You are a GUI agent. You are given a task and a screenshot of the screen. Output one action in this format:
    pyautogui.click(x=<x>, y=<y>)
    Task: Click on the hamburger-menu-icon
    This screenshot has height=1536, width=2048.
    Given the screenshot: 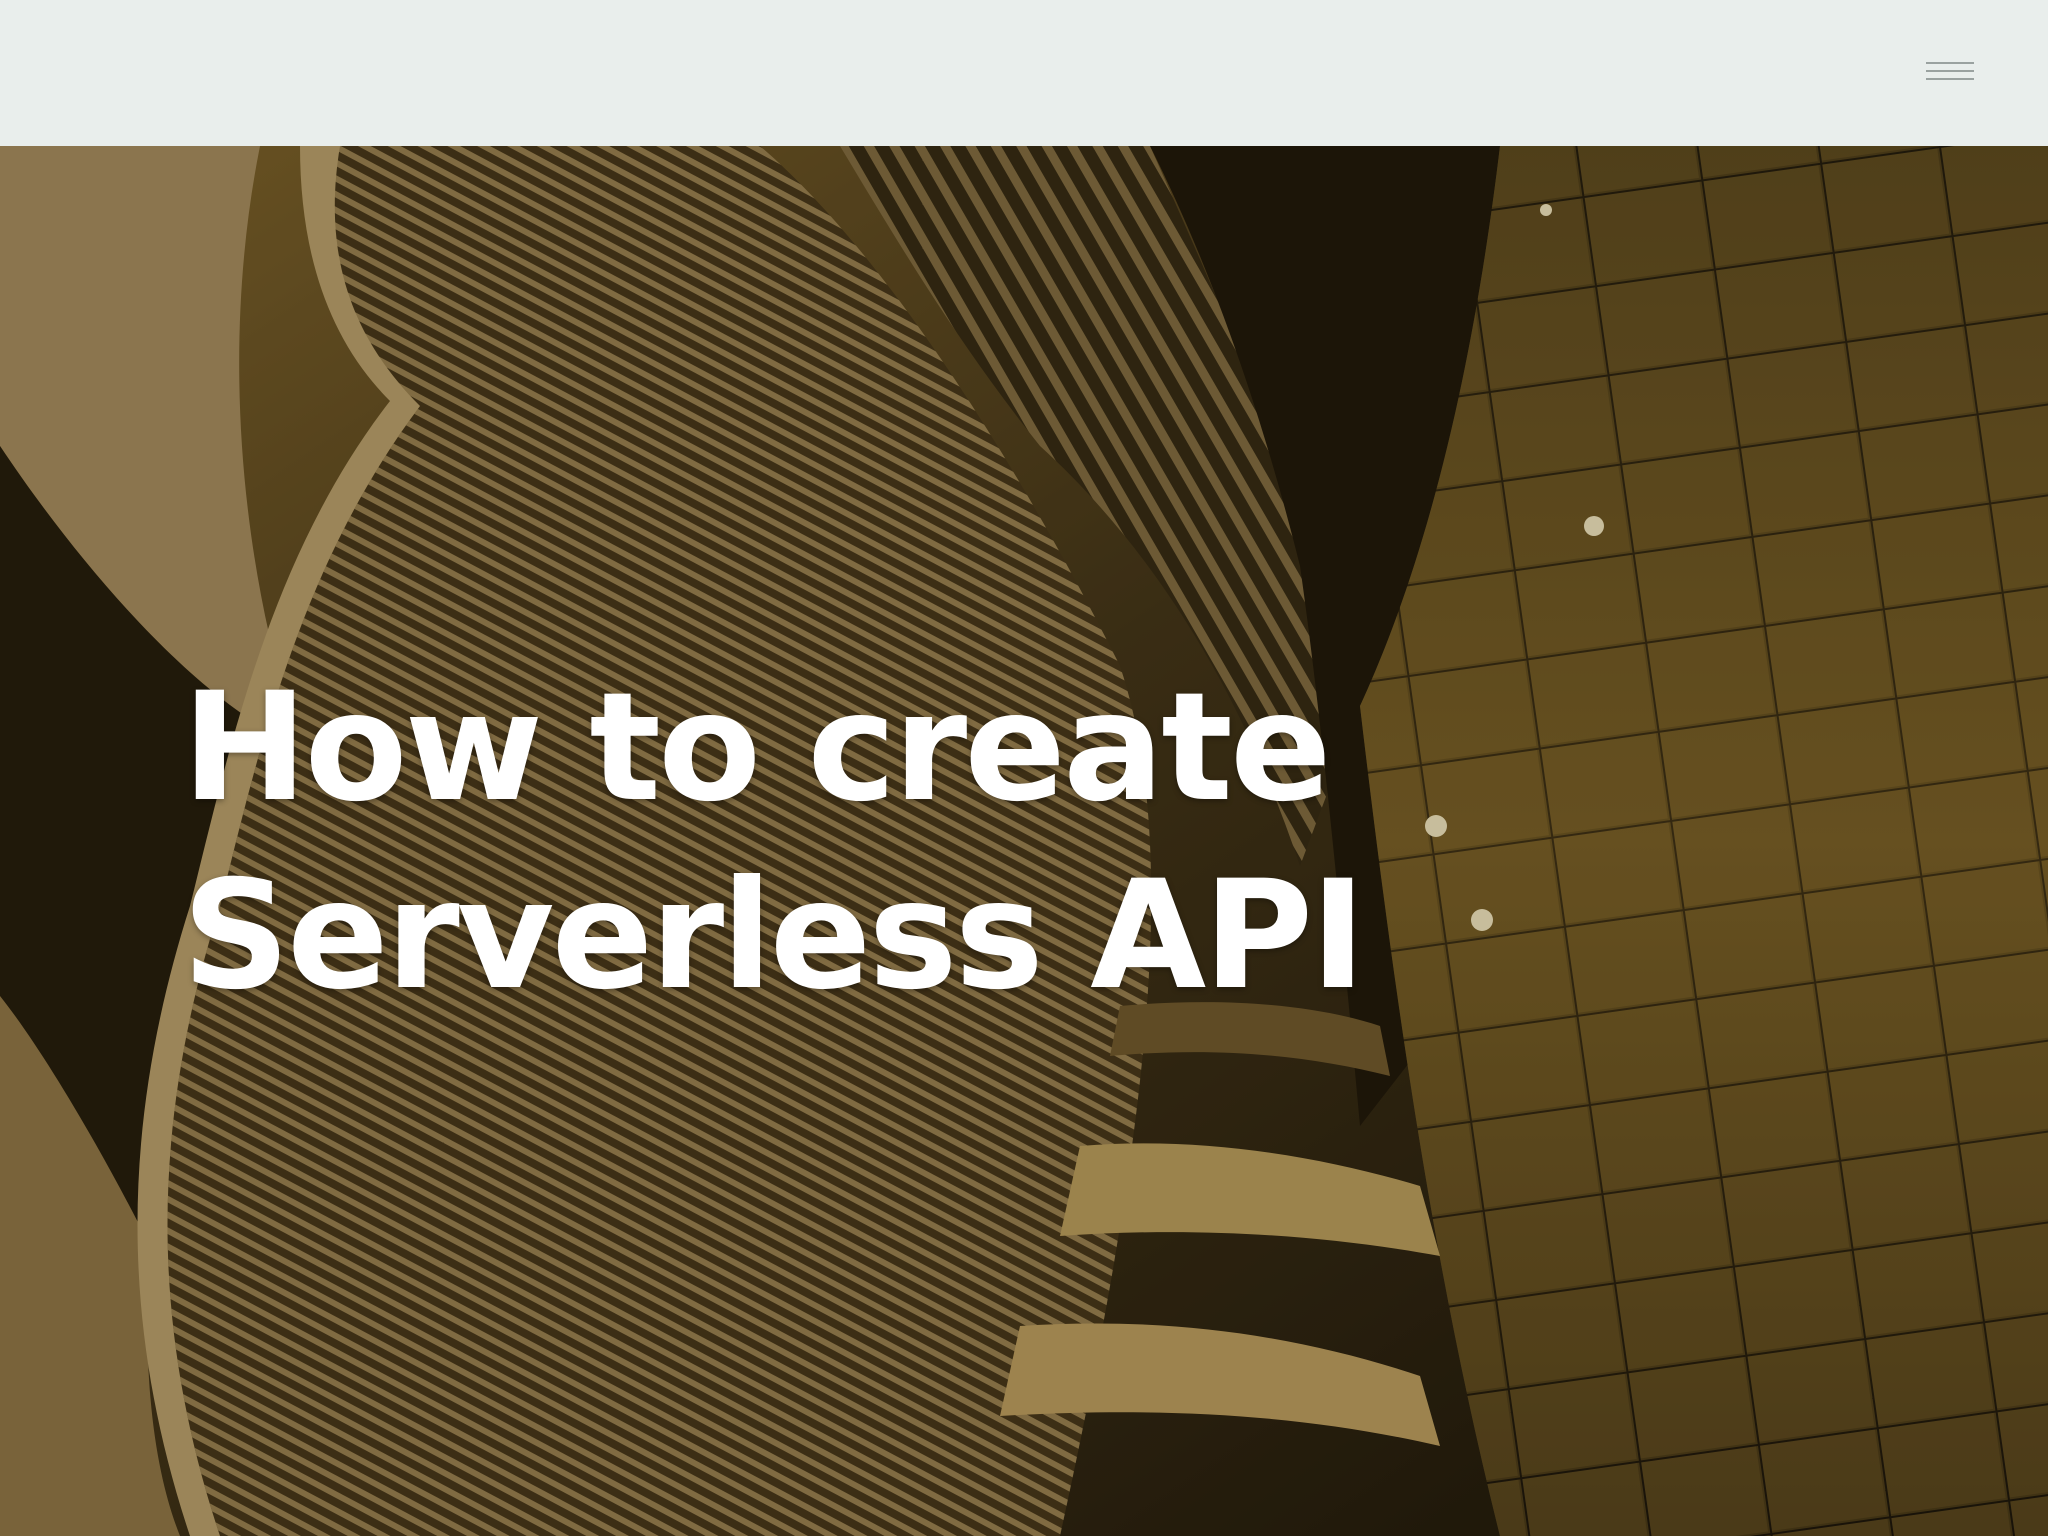 What is the action you would take?
    pyautogui.click(x=1950, y=63)
    